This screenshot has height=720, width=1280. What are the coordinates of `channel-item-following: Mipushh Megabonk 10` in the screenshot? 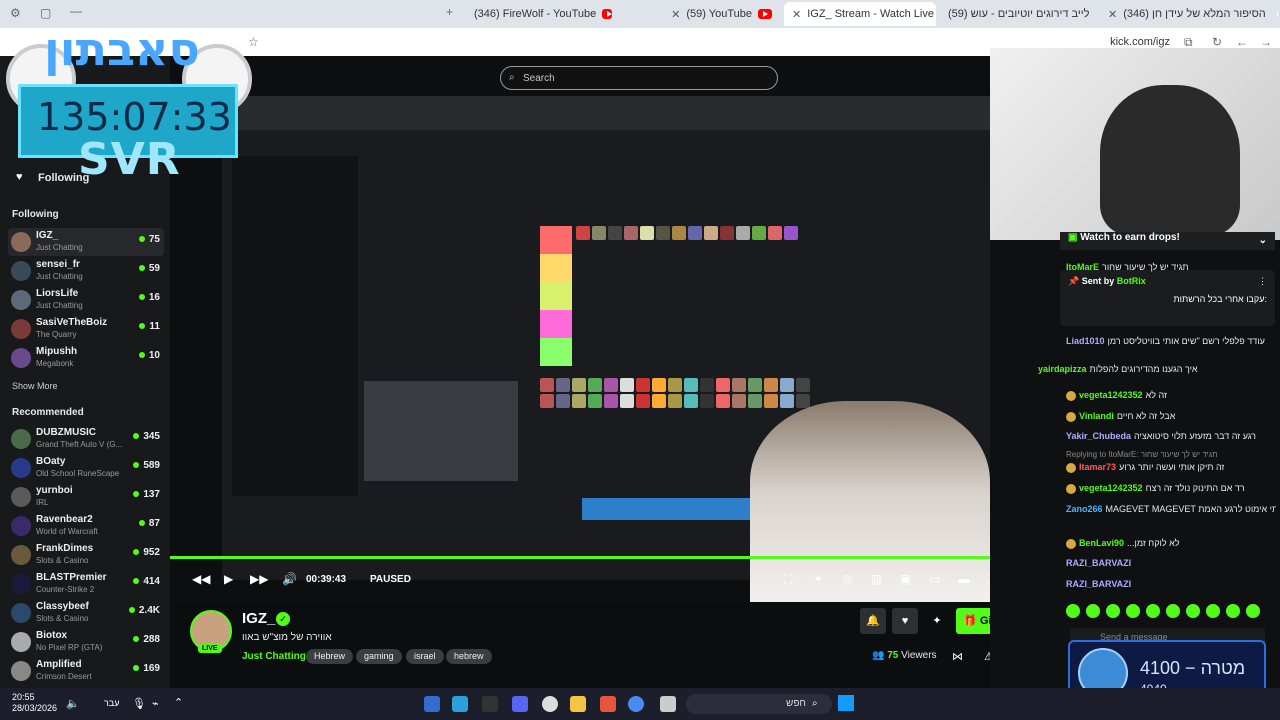 It's located at (86, 358).